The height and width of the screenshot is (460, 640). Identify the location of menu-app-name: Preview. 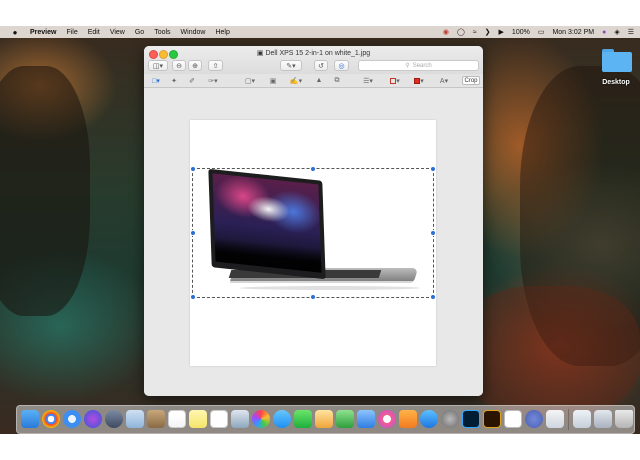
(43, 32).